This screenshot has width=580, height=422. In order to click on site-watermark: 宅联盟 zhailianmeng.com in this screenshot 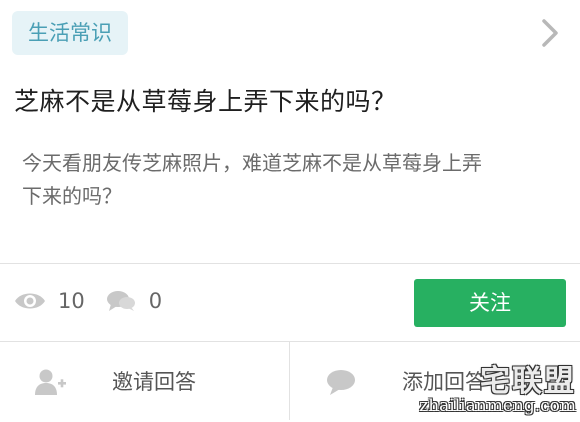, I will do `click(497, 386)`.